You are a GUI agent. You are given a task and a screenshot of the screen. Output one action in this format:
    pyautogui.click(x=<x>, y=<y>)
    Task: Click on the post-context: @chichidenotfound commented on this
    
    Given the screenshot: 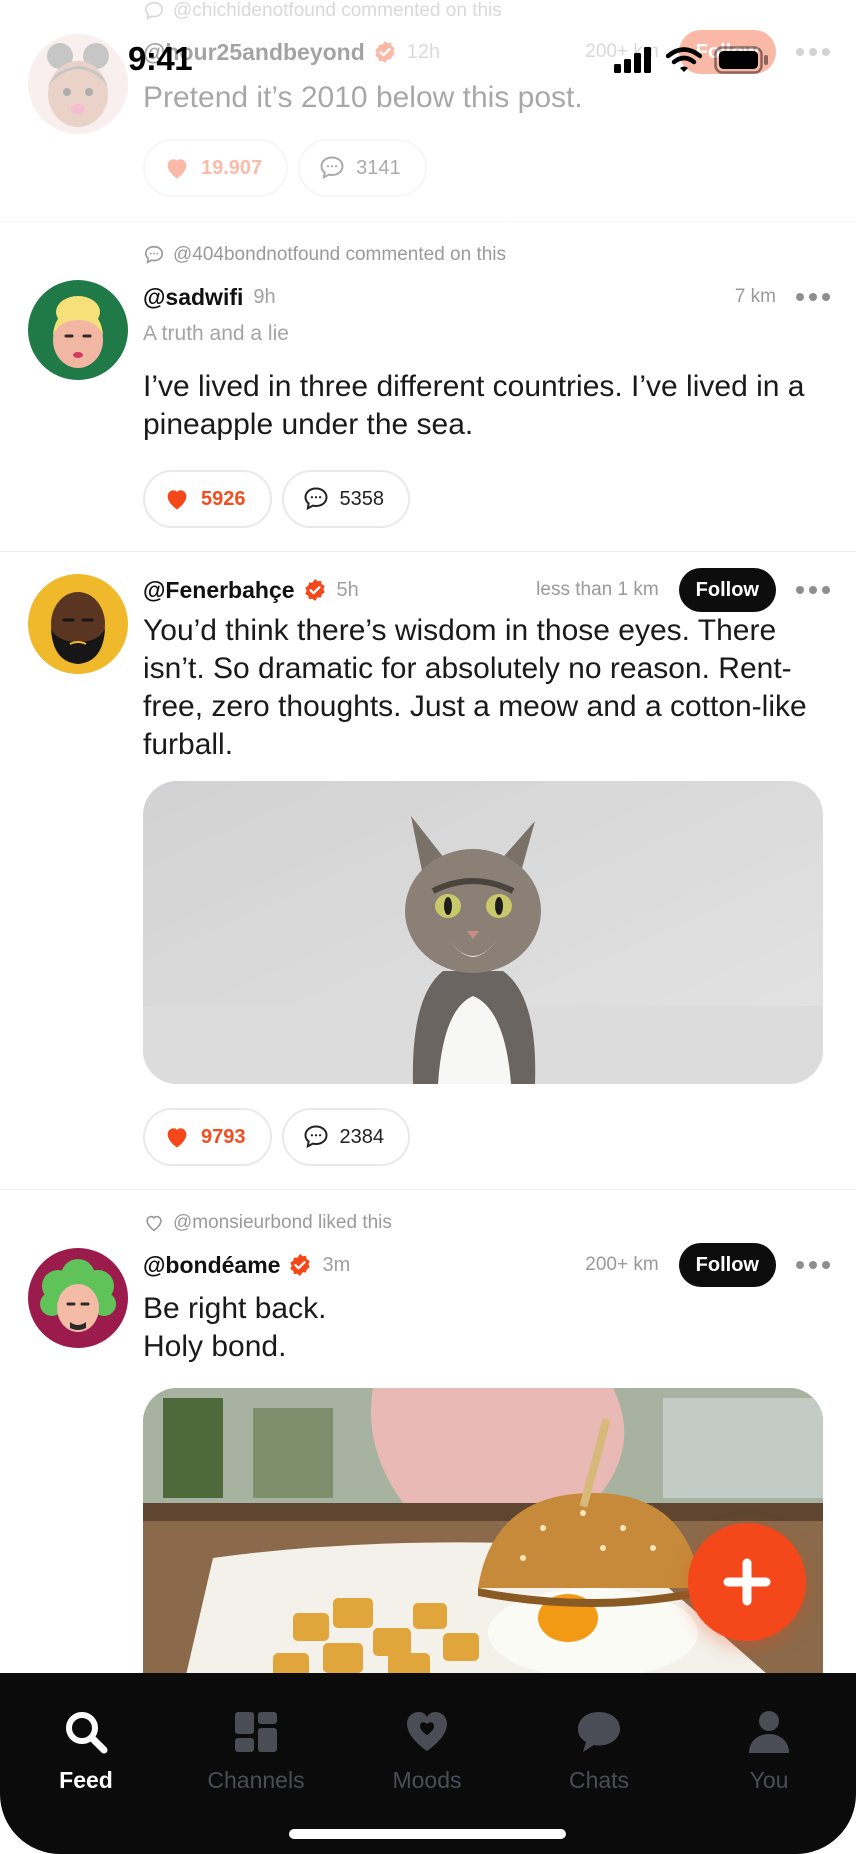 What is the action you would take?
    pyautogui.click(x=322, y=11)
    